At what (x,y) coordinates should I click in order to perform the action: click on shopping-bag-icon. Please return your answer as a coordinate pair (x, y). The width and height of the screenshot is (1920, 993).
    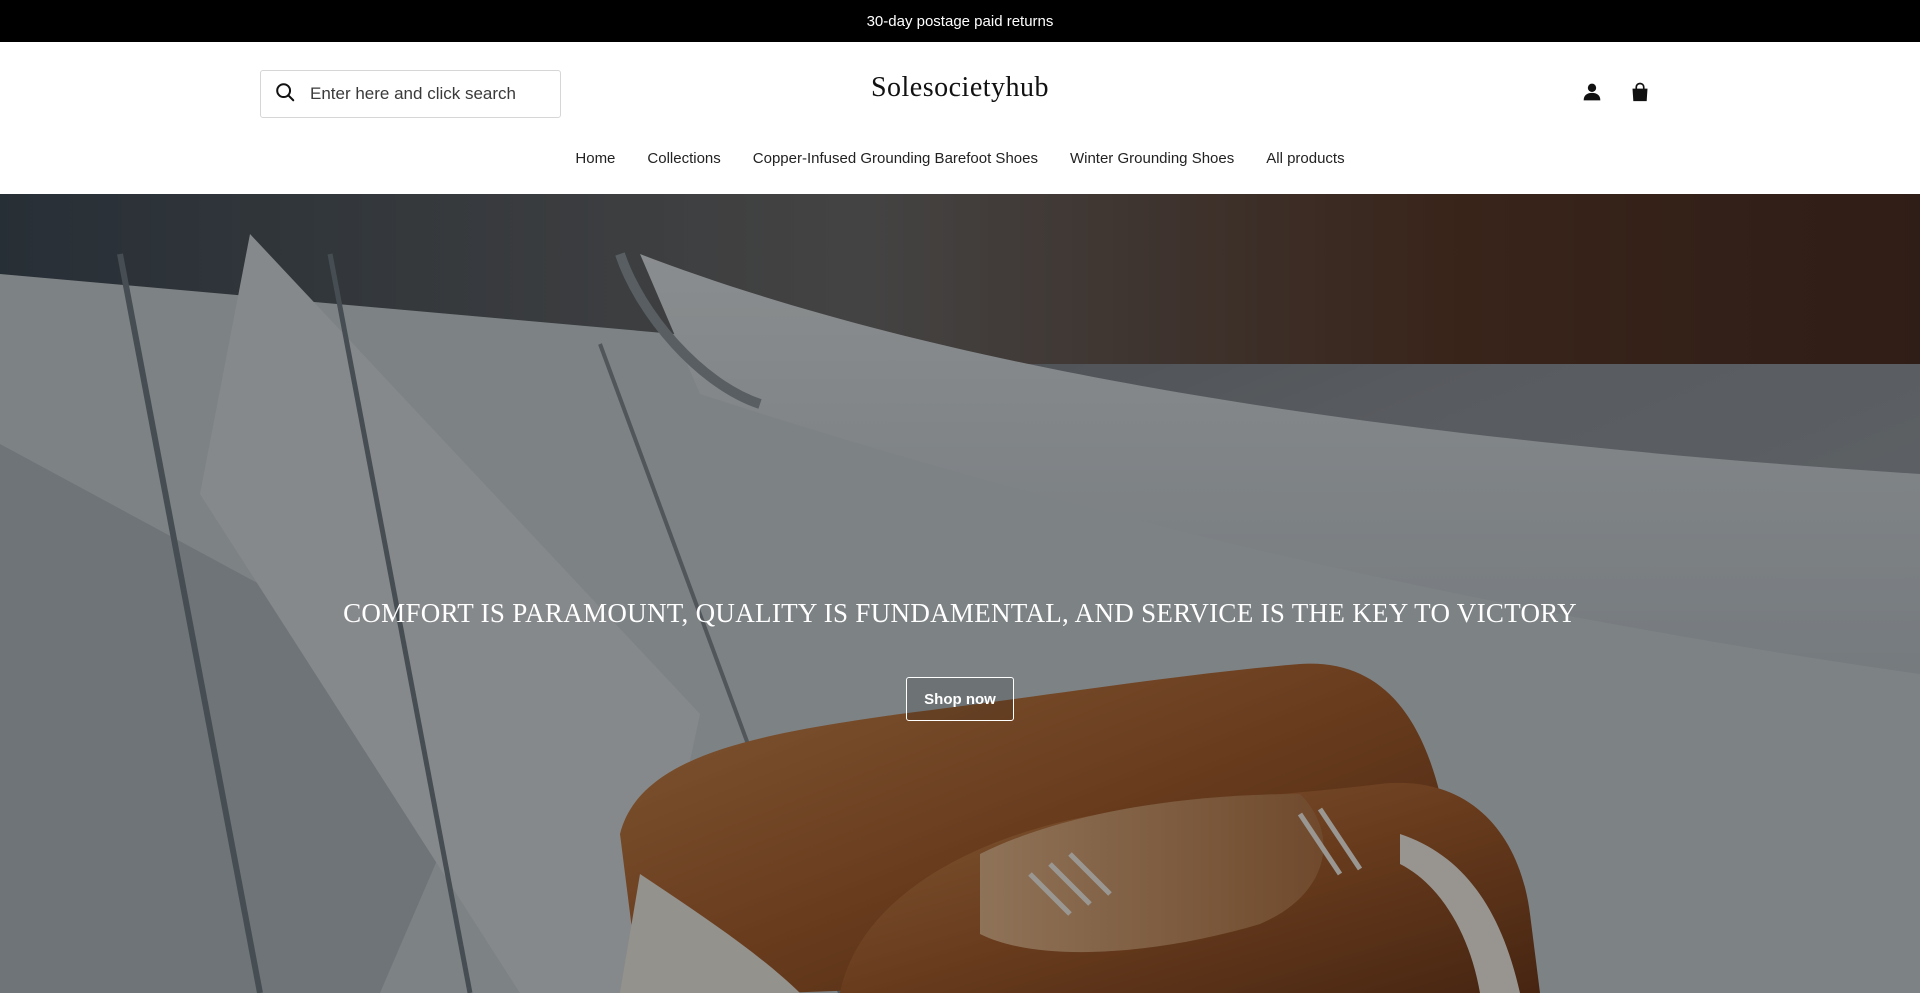
    Looking at the image, I should click on (1640, 94).